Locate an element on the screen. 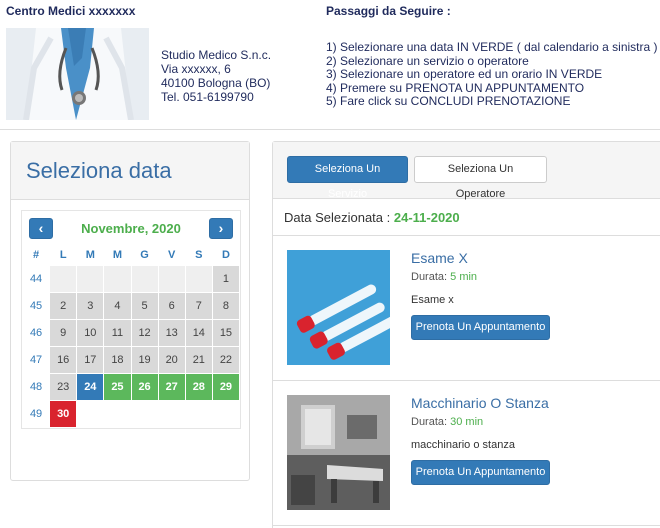 The width and height of the screenshot is (660, 528). calendar-day: 19 is located at coordinates (144, 359).